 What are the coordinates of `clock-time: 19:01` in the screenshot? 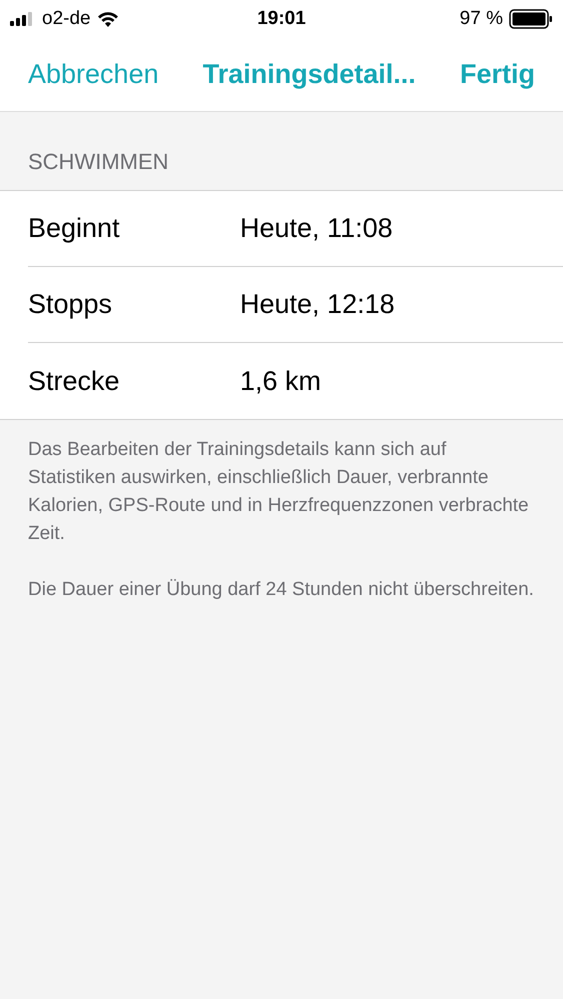 It's located at (281, 18).